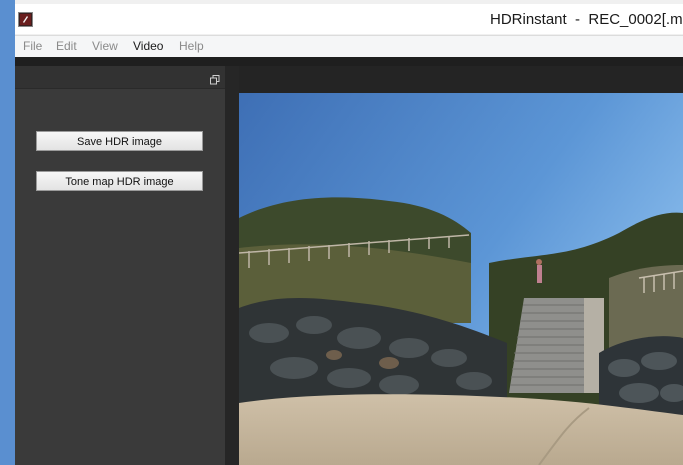  Describe the element at coordinates (148, 46) in the screenshot. I see `menu-video: Video` at that location.